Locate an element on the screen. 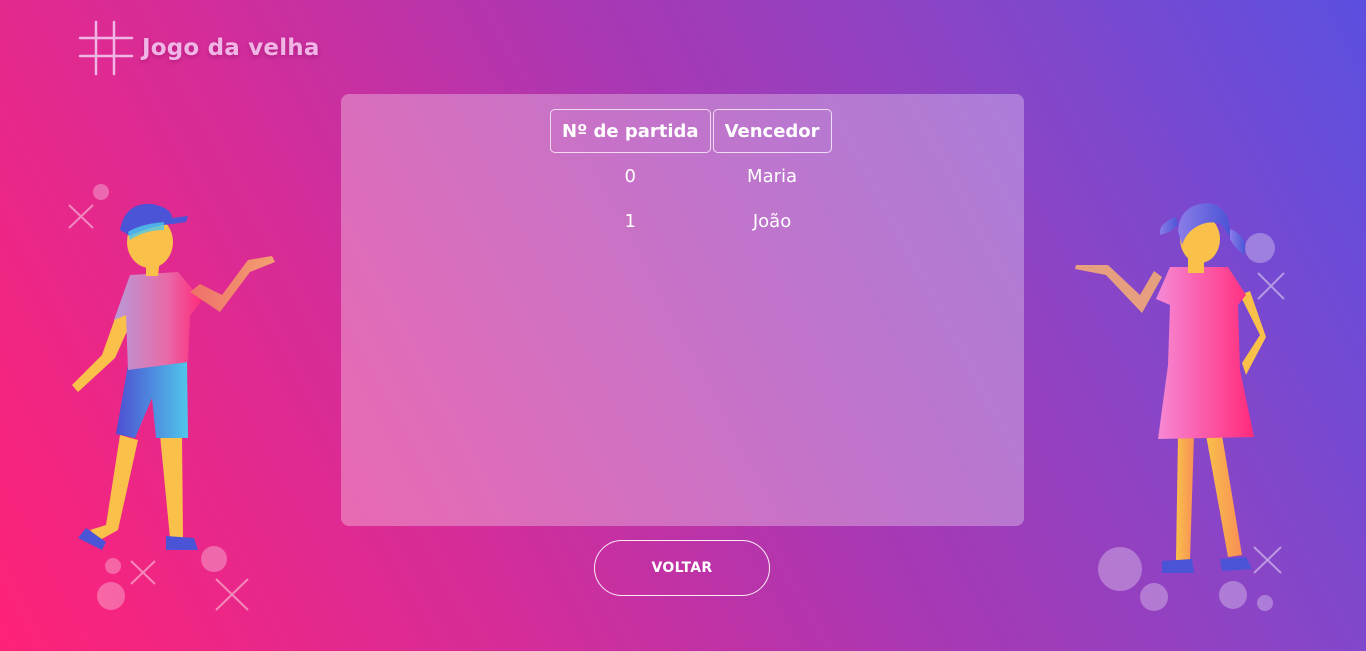 This screenshot has width=1366, height=651. table-row: 1 João is located at coordinates (691, 221).